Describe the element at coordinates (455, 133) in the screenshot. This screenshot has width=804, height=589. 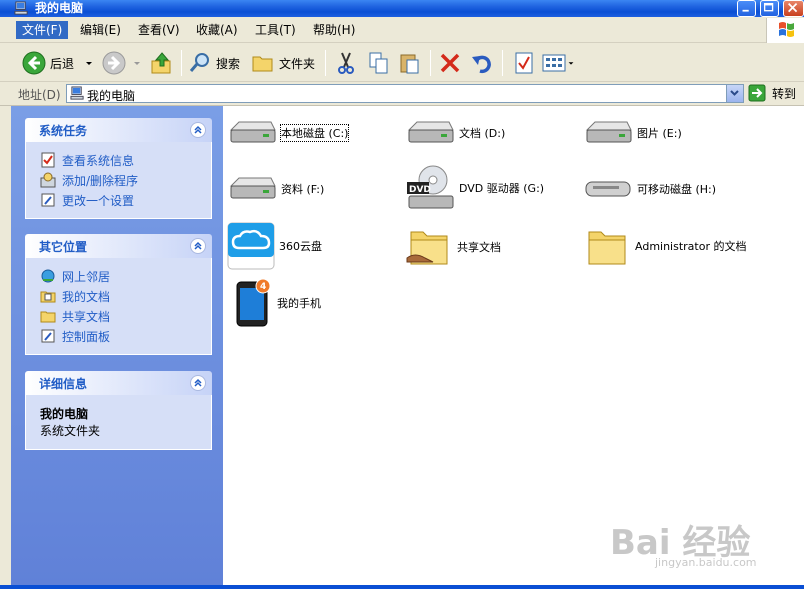
I see `drive-d: 文档 (D:)` at that location.